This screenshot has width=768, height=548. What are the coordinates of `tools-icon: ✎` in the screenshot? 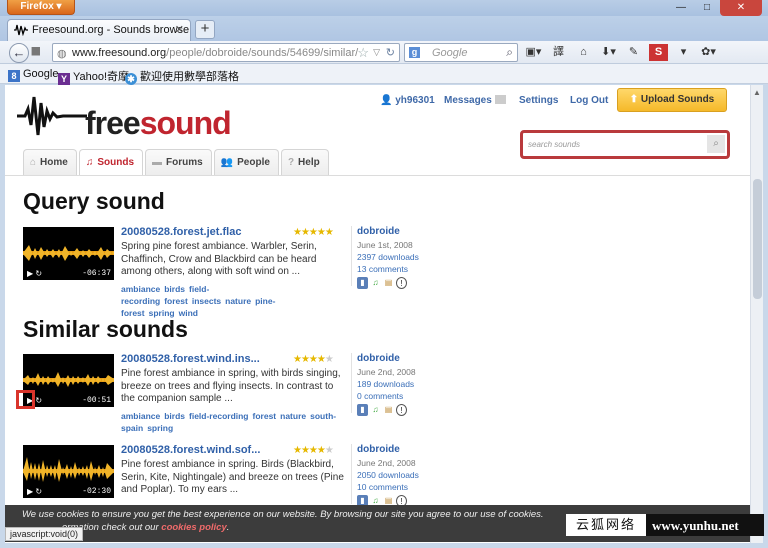 It's located at (633, 52).